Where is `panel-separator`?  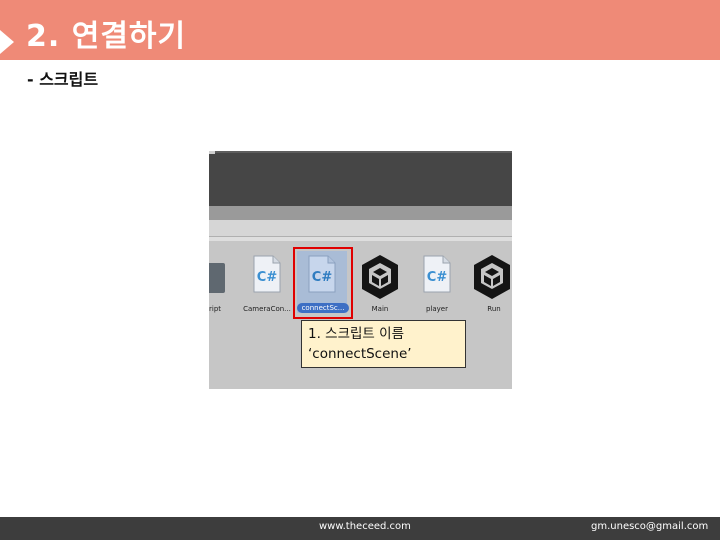 panel-separator is located at coordinates (360, 213).